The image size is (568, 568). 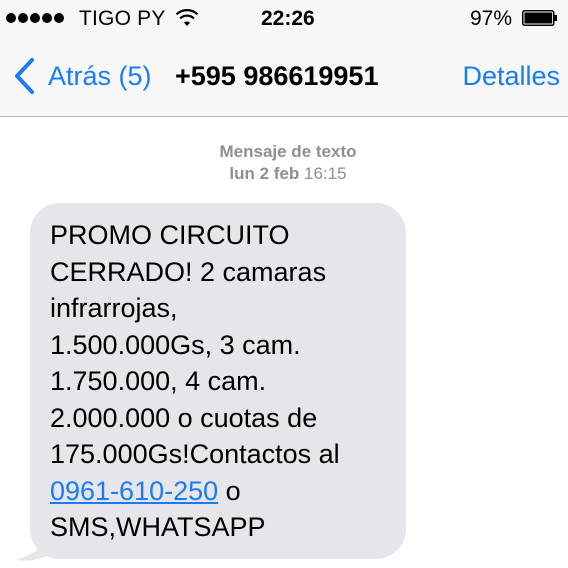 I want to click on battery-icon, so click(x=539, y=18).